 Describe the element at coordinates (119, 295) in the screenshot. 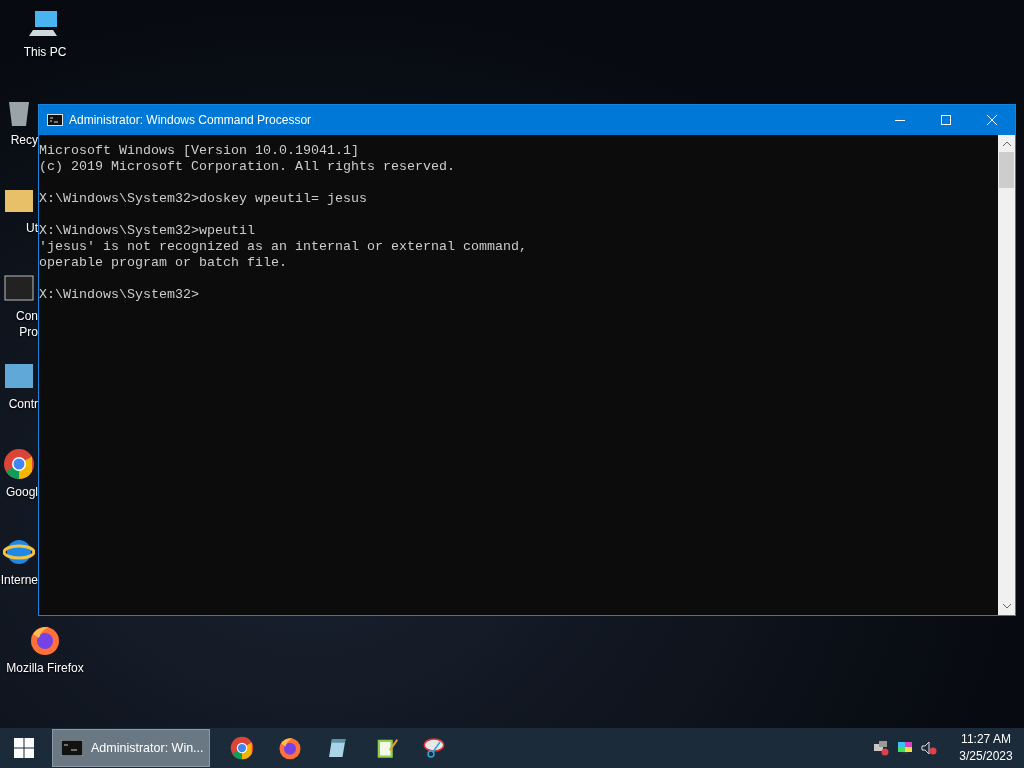

I see `console-line: X:\Windows\System32>` at that location.